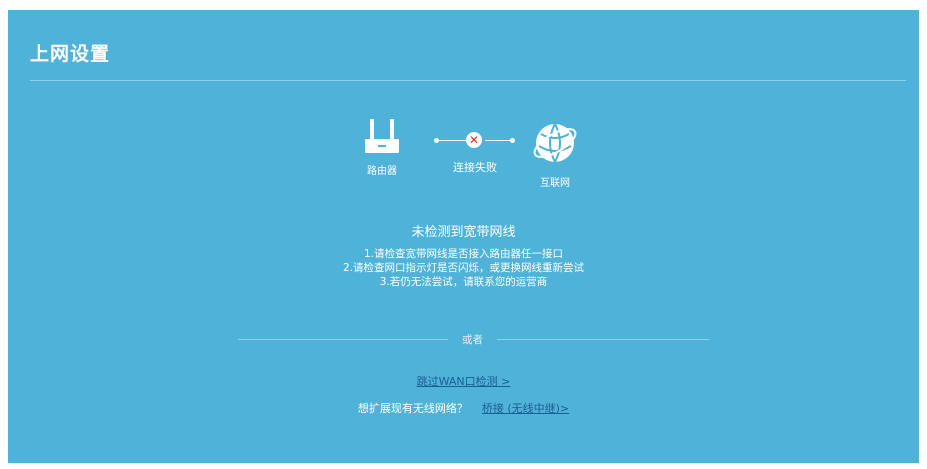 This screenshot has height=469, width=927. I want to click on status-heading: 未检测到宽带网线, so click(463, 232).